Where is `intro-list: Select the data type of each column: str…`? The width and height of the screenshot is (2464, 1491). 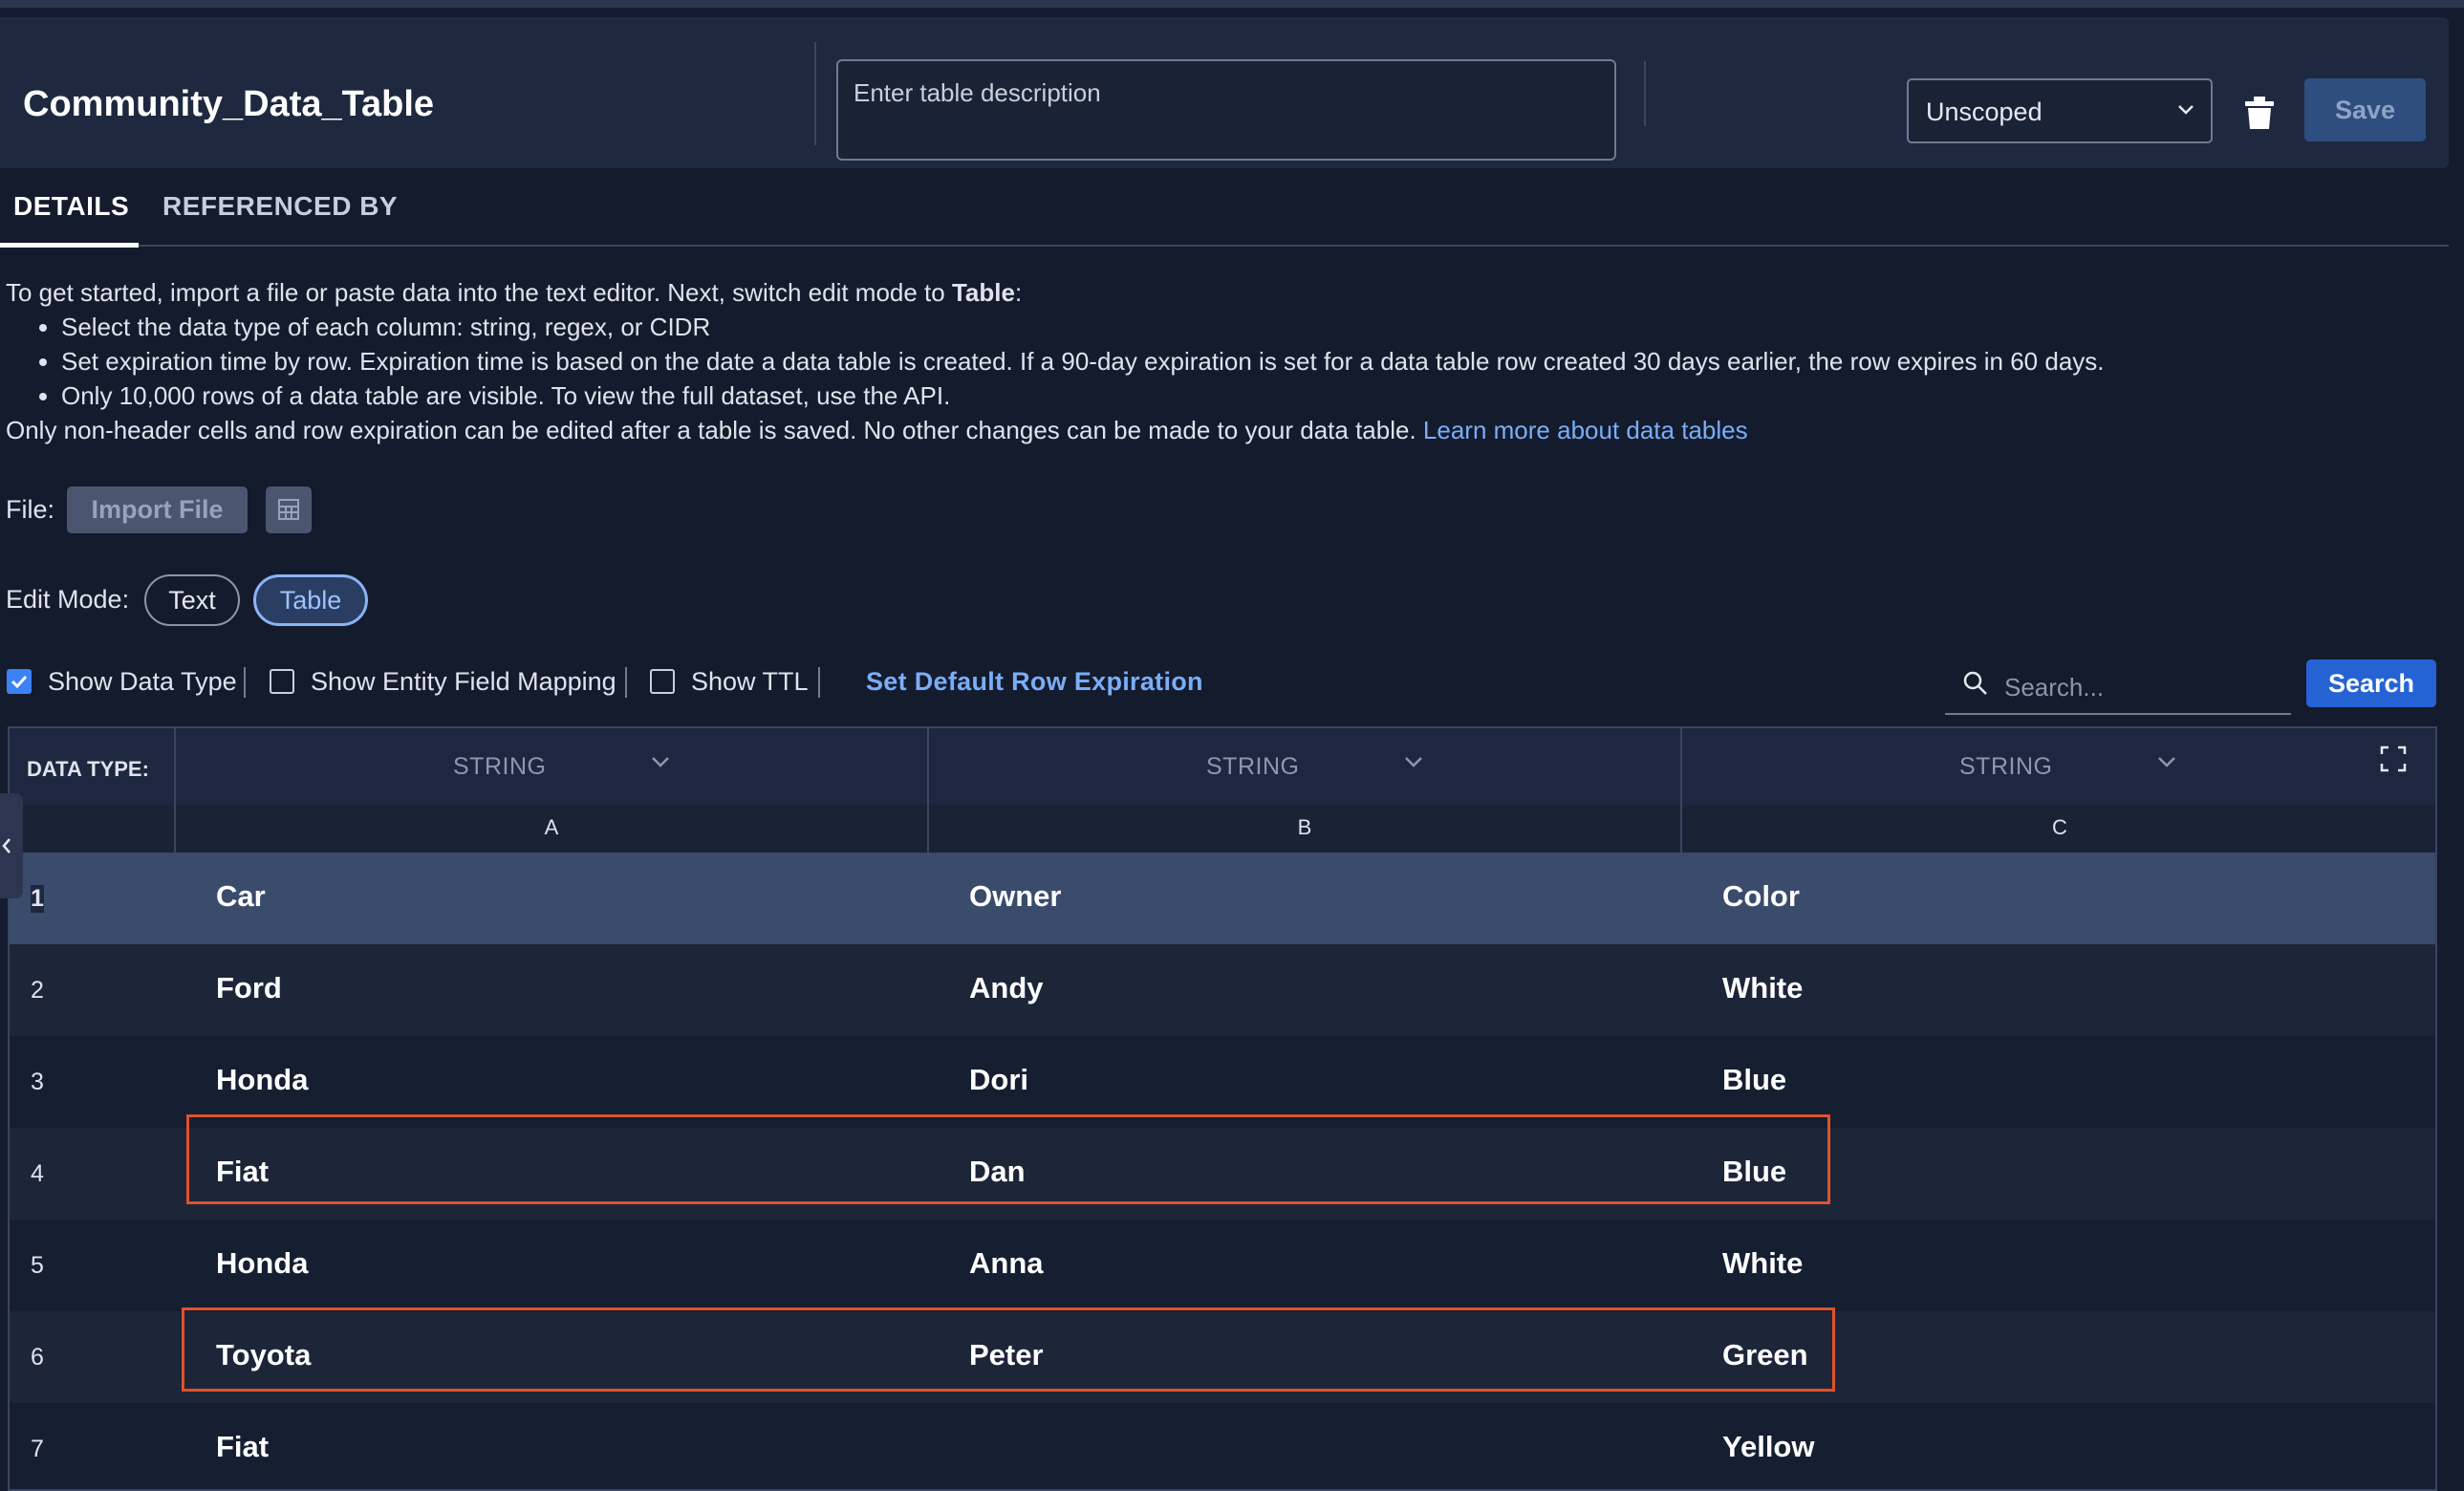
intro-list: Select the data type of each column: str… is located at coordinates (1200, 361).